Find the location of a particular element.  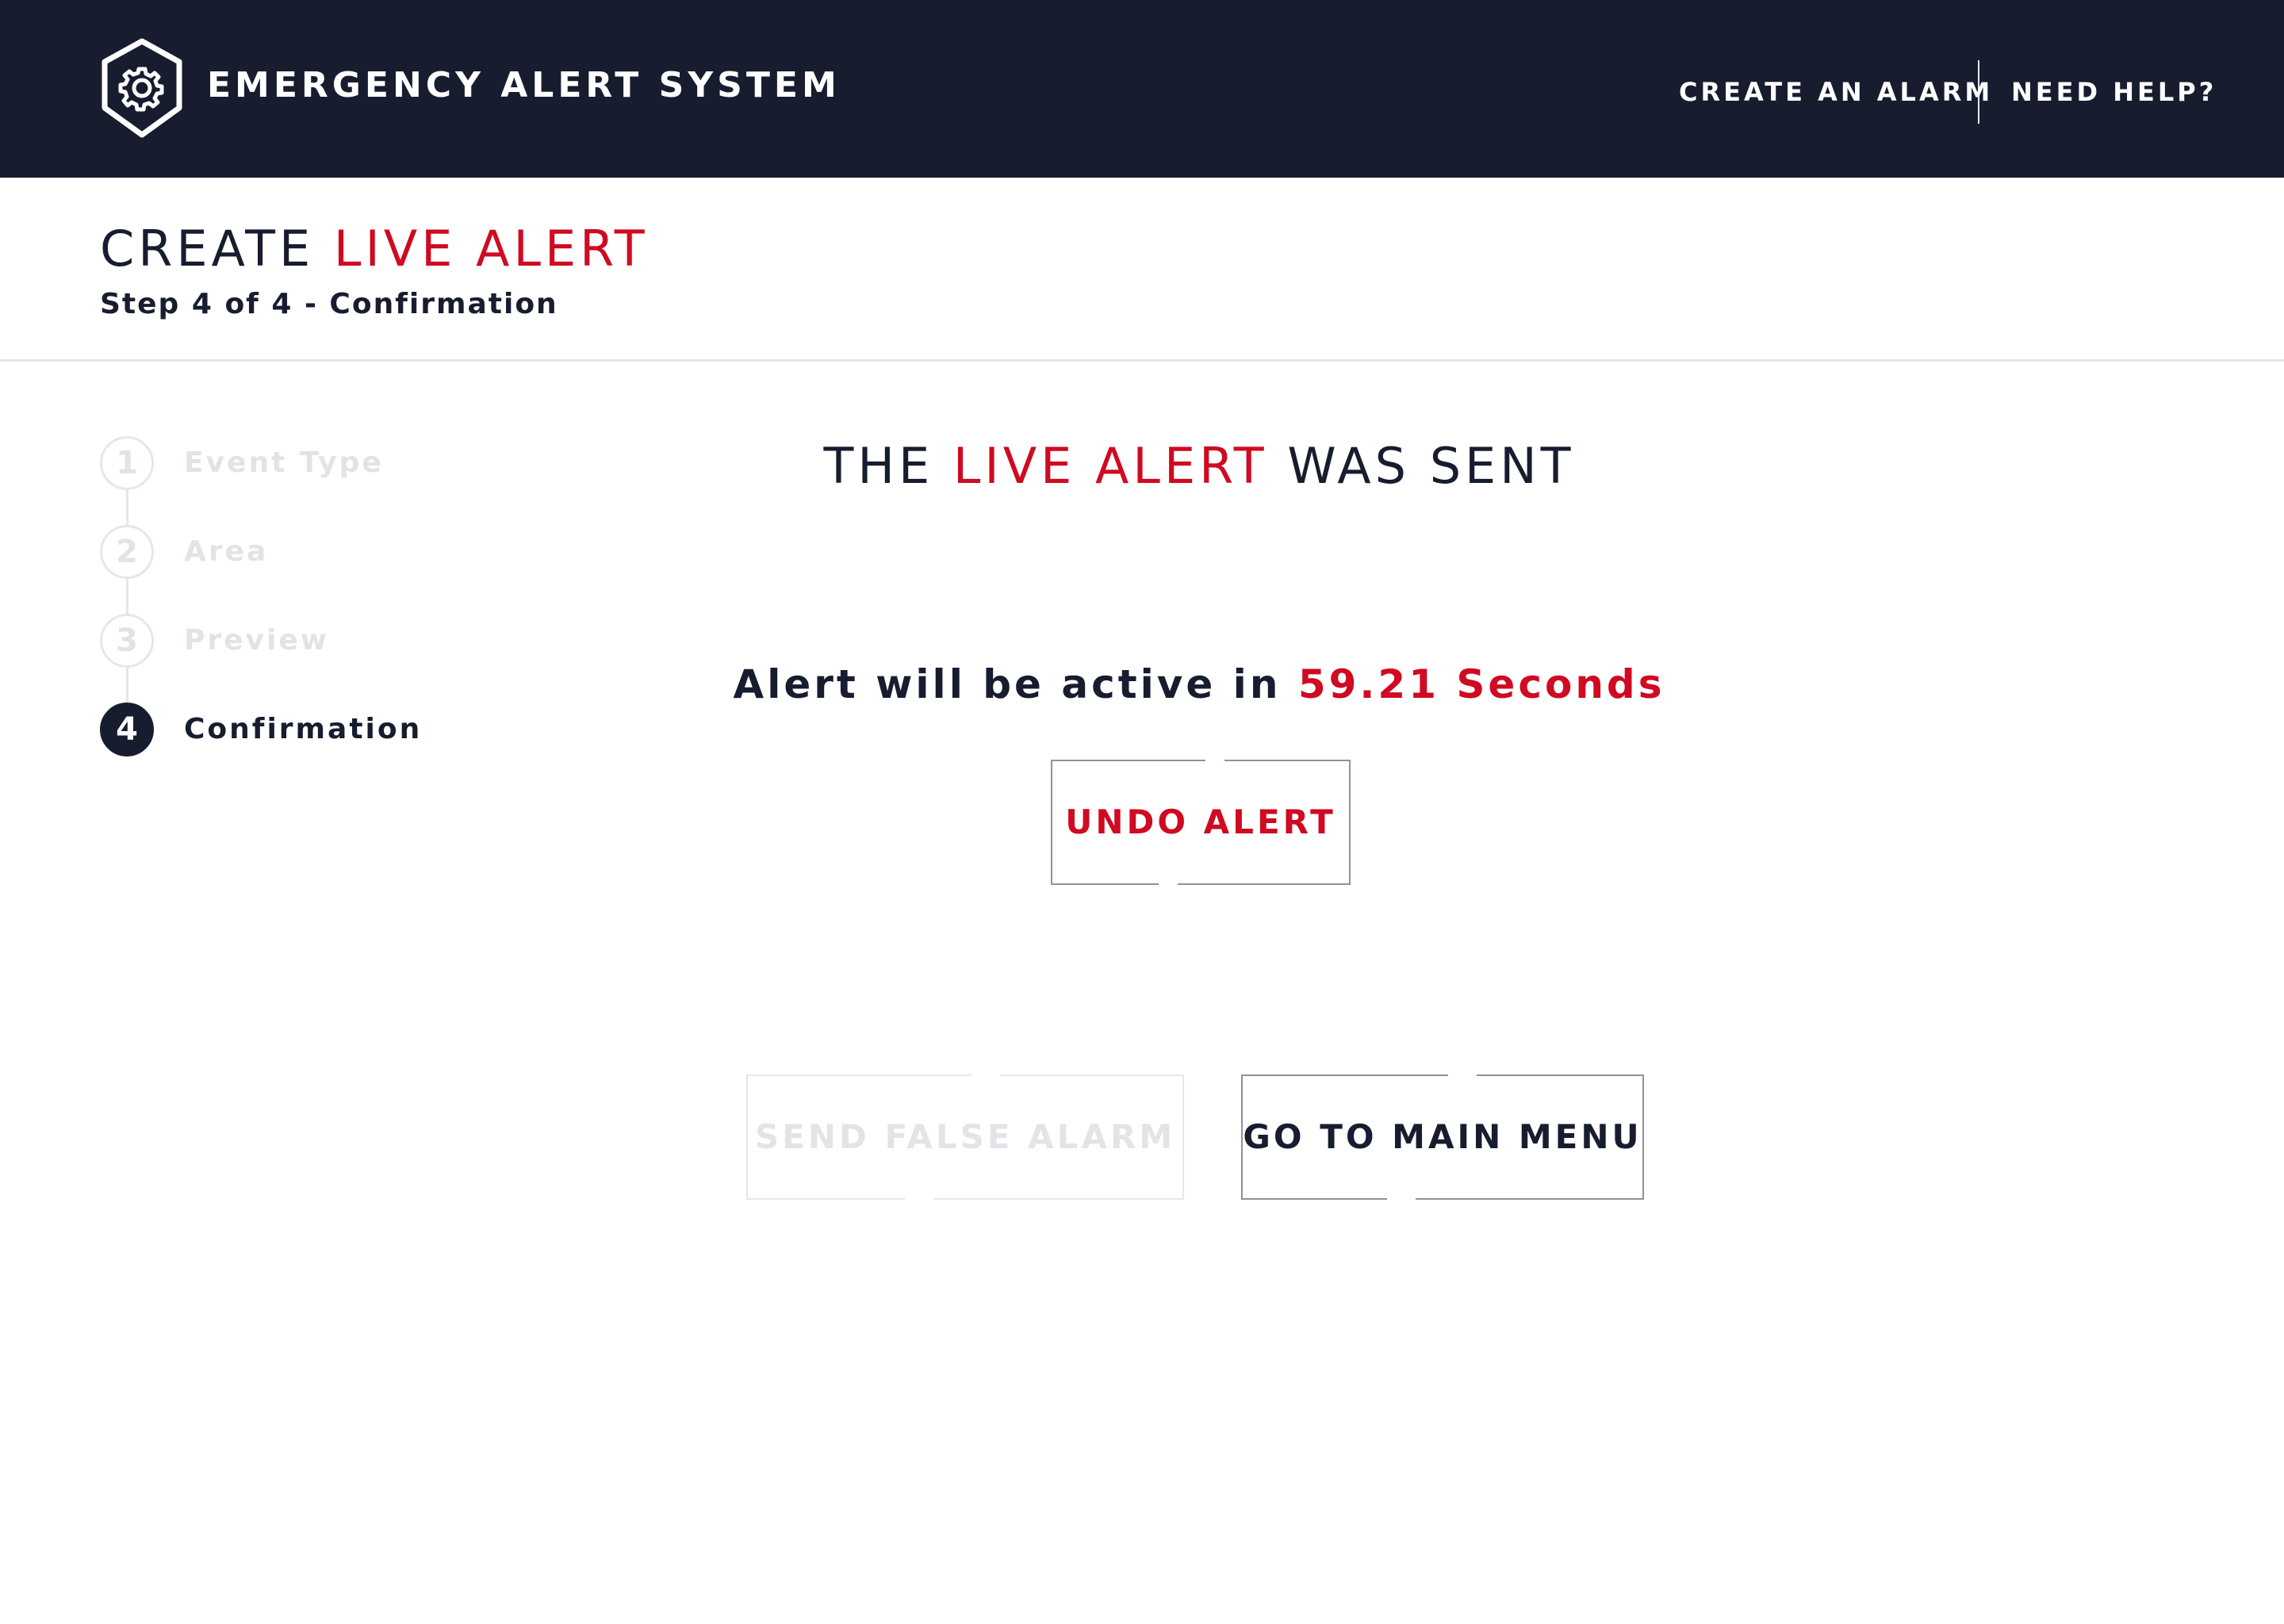

step-area: 2 Area is located at coordinates (338, 552).